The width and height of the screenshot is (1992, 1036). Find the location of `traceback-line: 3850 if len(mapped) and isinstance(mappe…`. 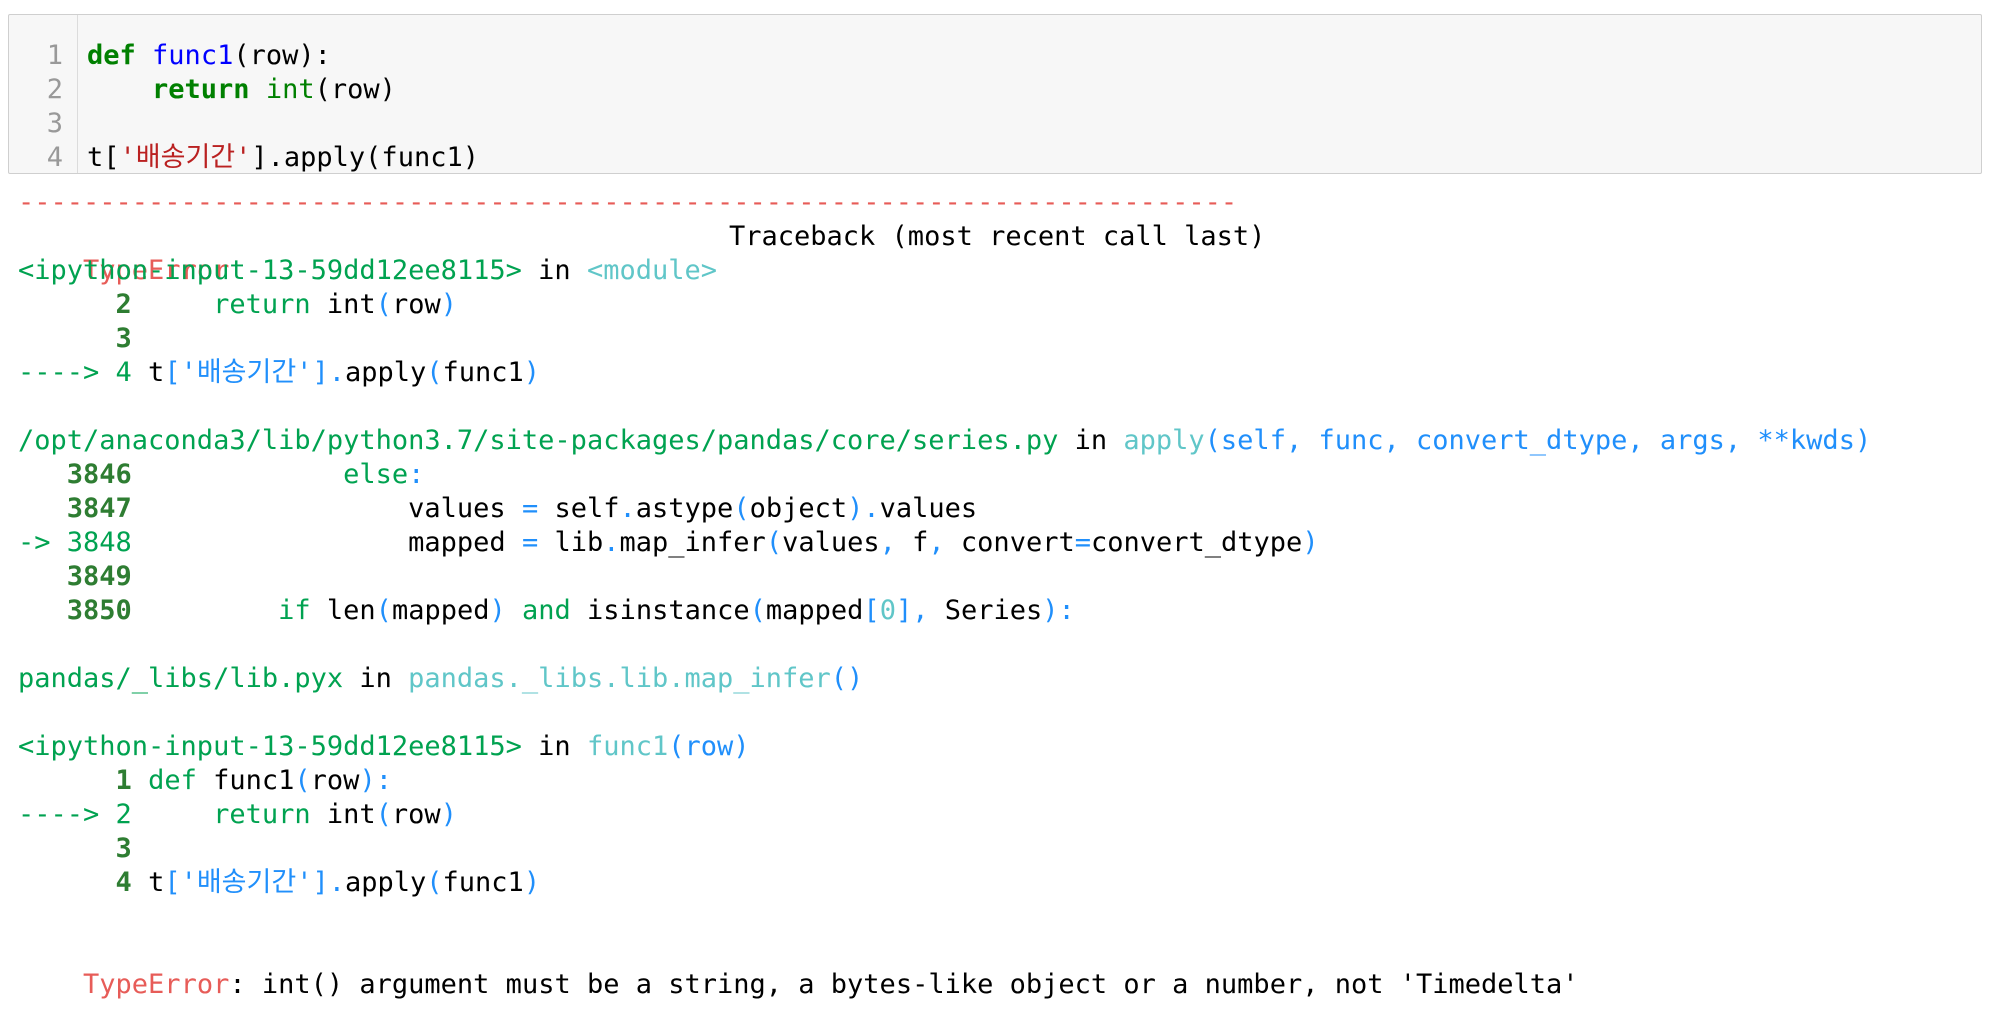

traceback-line: 3850 if len(mapped) and isinstance(mappe… is located at coordinates (546, 611).